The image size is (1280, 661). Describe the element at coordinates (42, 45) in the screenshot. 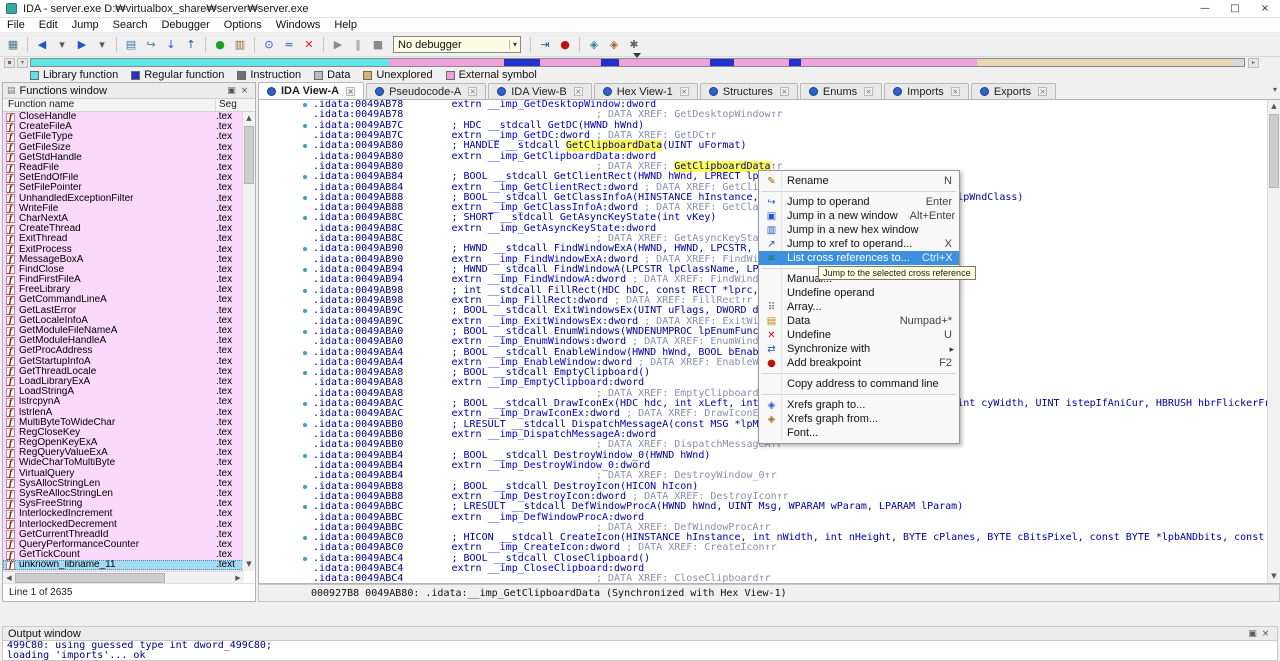

I see `nav-back-icon: ◀` at that location.